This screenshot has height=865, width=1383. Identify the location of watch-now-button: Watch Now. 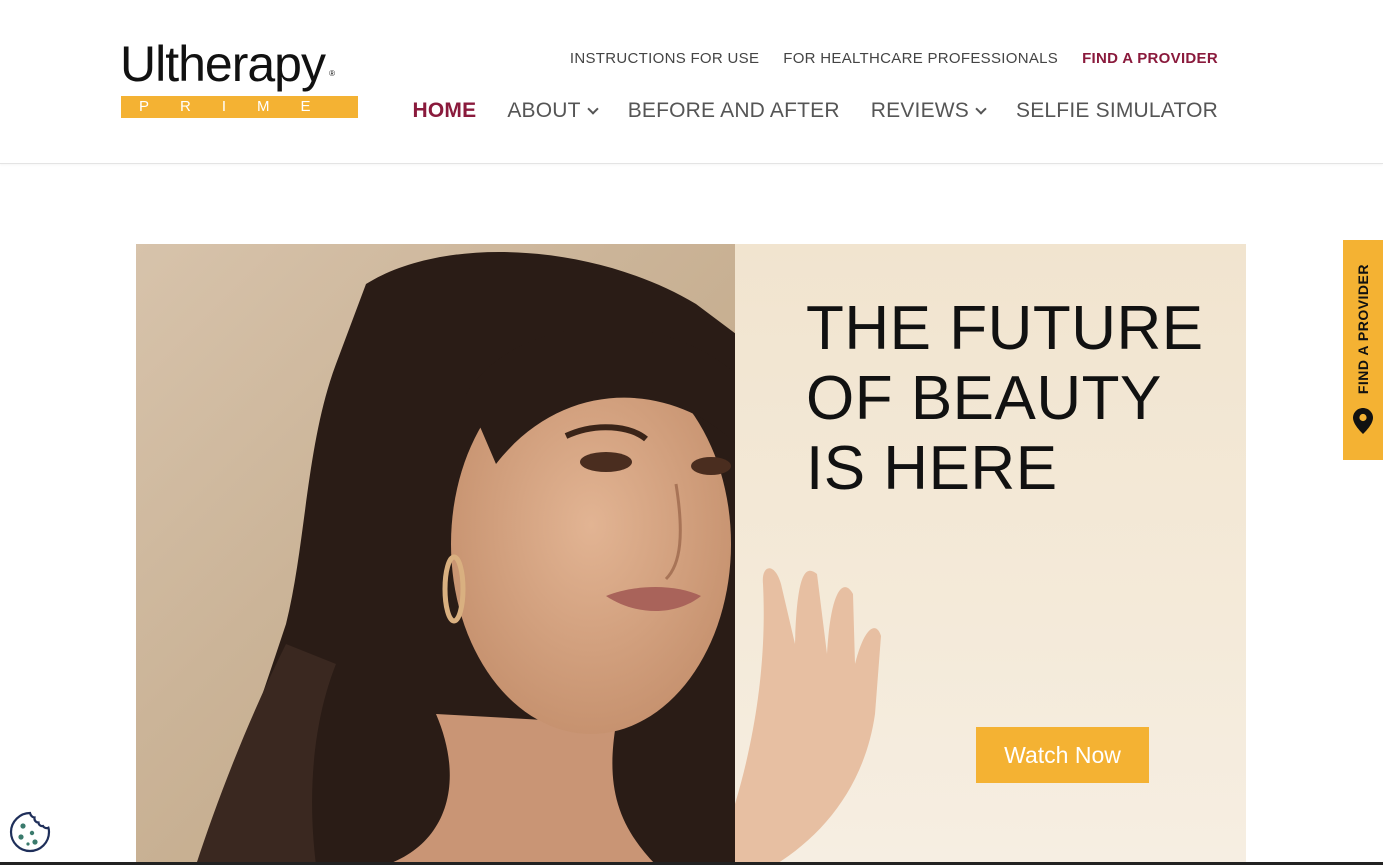
(1062, 755).